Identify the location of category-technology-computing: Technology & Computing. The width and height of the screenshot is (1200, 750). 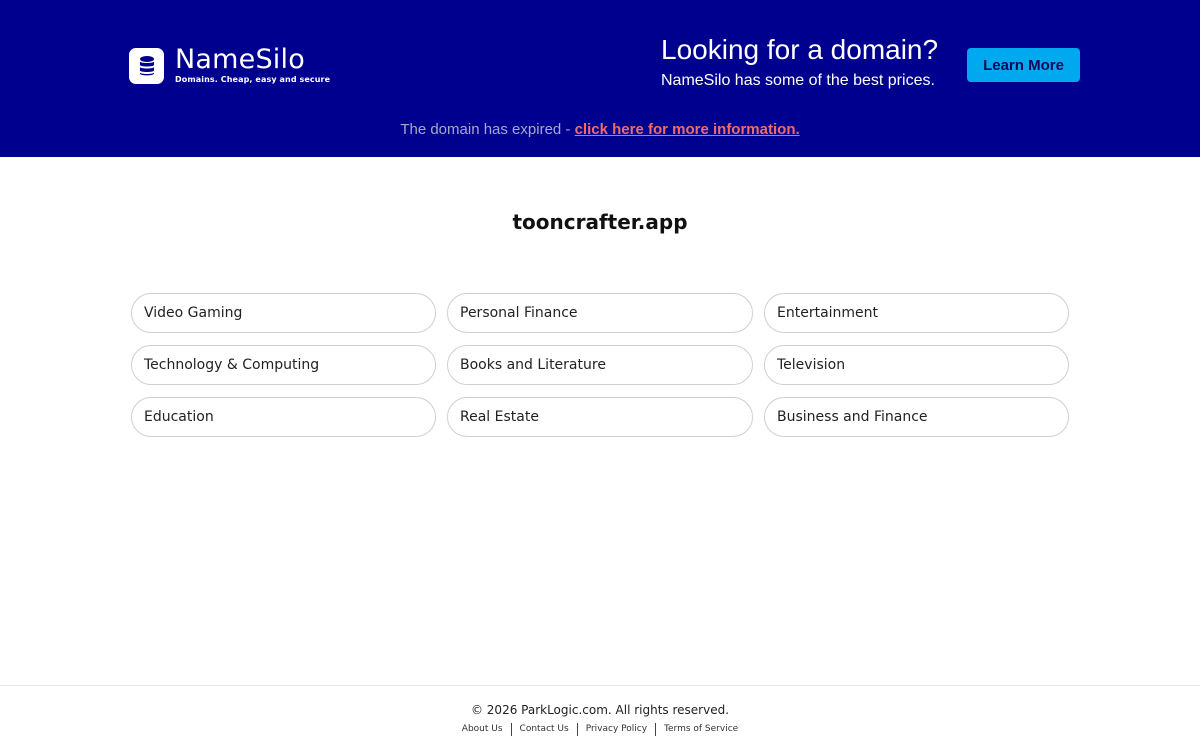
(283, 365).